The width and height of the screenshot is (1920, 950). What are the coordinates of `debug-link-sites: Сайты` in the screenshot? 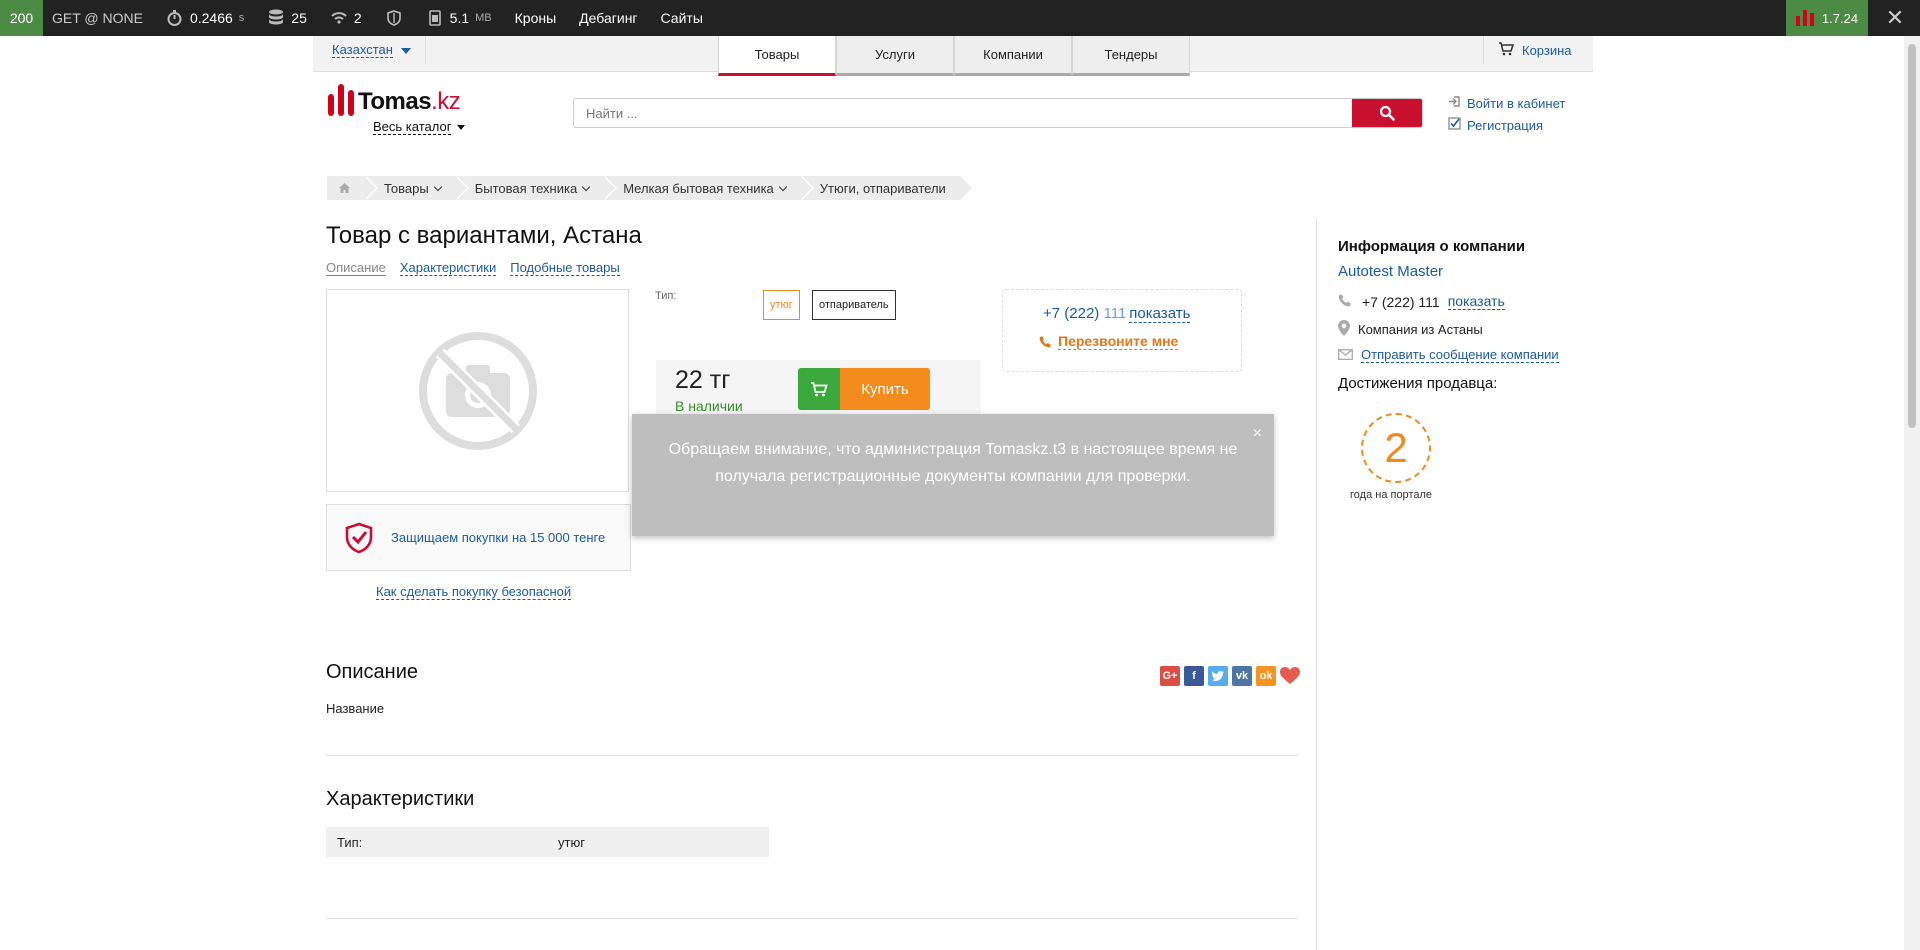 It's located at (682, 18).